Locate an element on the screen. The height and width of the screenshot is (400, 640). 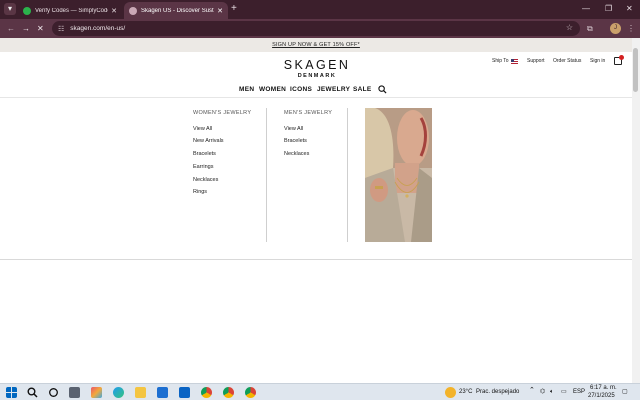
profile-avatar: J is located at coordinates (615, 28).